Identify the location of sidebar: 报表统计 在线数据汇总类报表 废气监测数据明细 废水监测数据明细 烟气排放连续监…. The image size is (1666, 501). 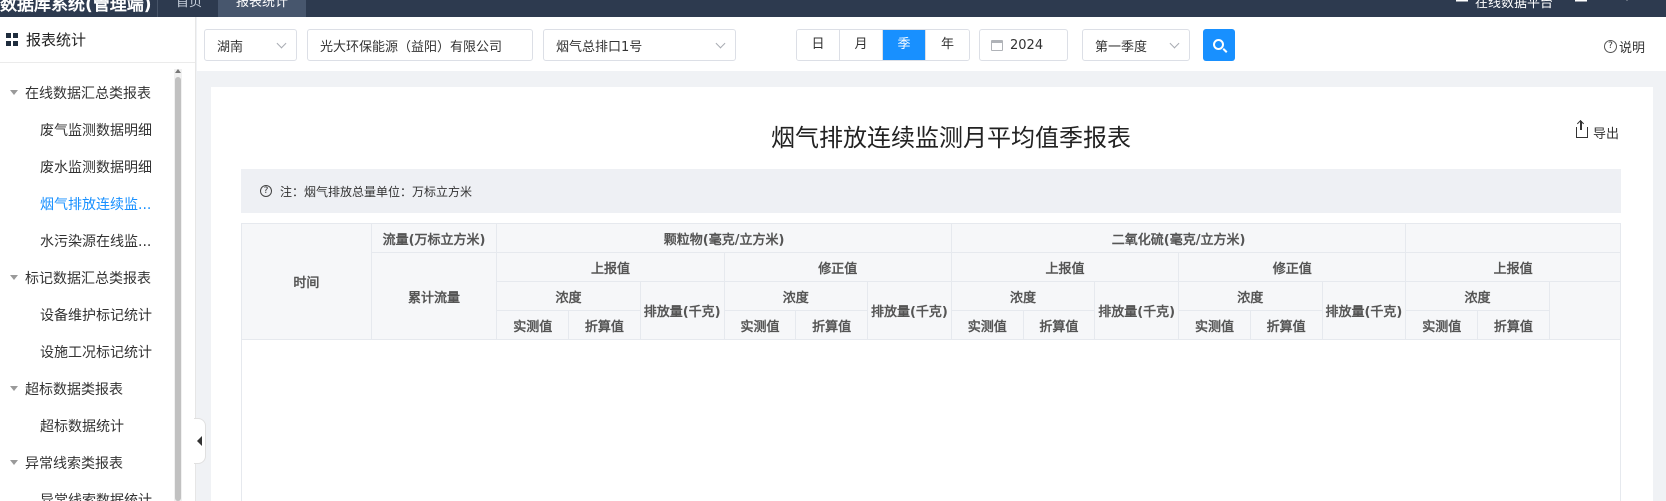
(98, 259).